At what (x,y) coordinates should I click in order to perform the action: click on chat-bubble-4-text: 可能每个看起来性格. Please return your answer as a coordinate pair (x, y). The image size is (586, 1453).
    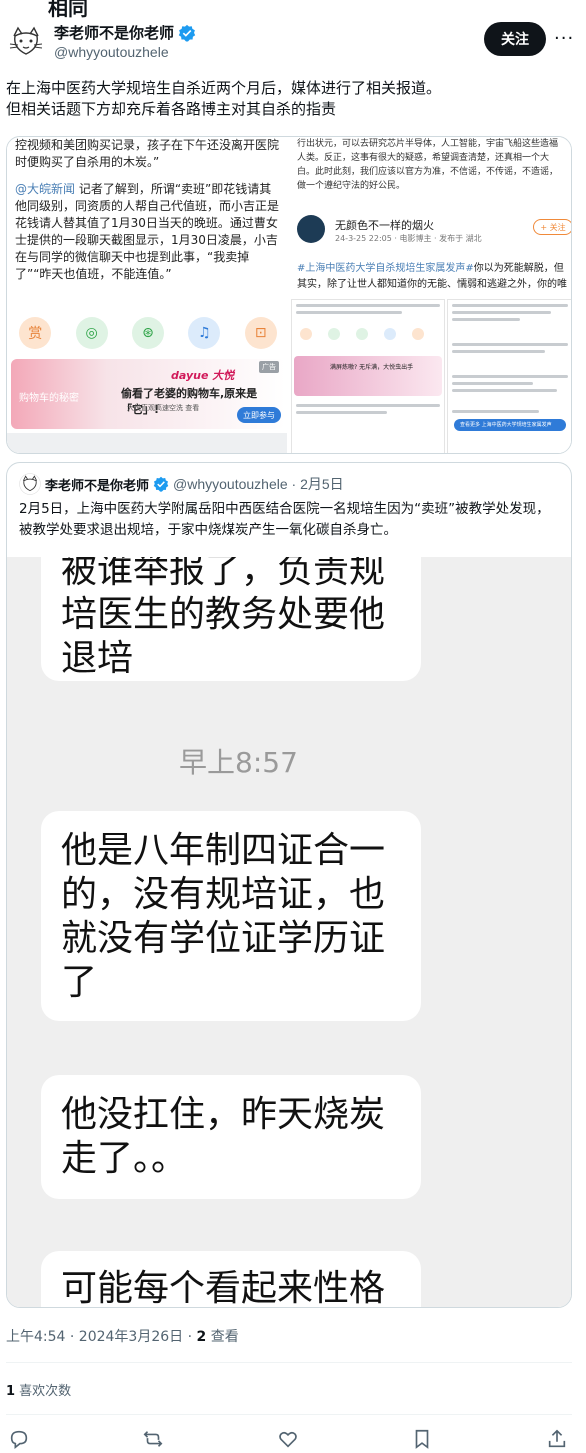
    Looking at the image, I should click on (223, 1288).